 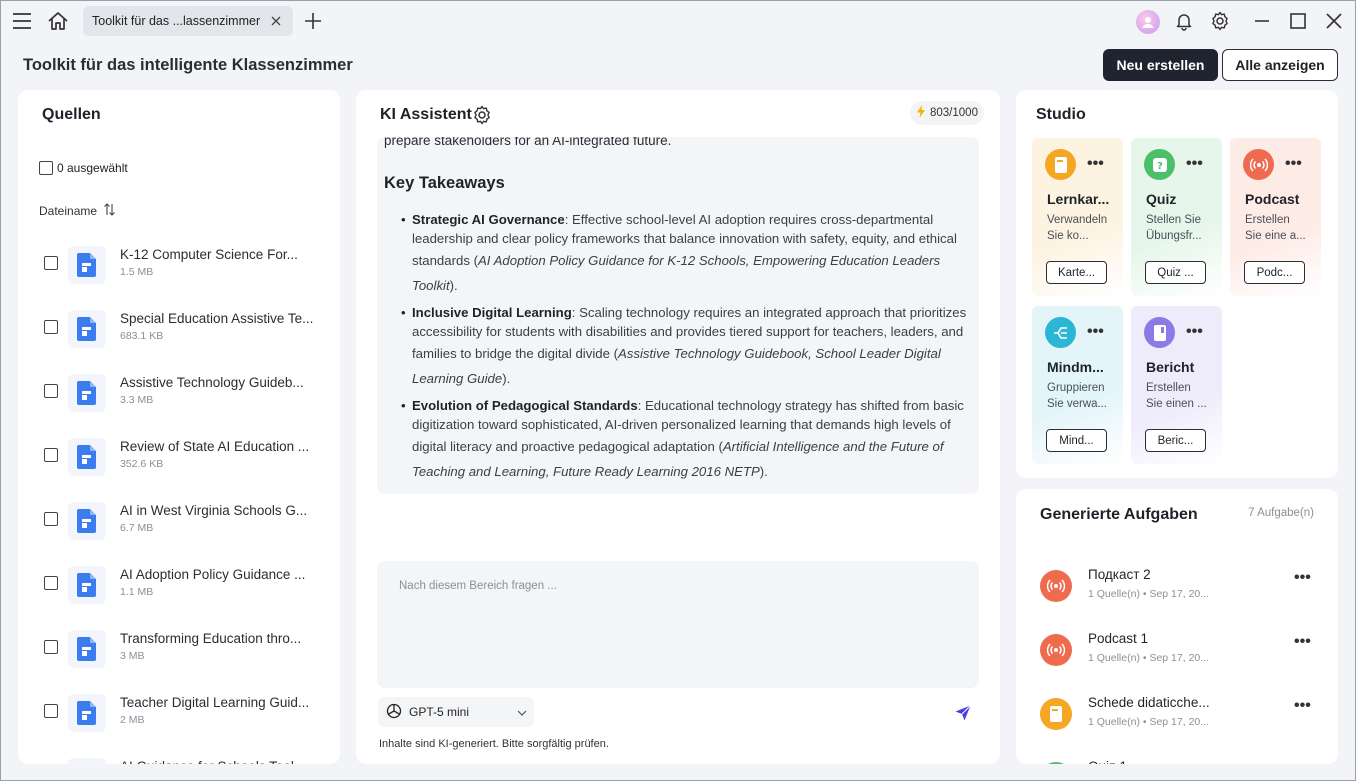 What do you see at coordinates (83, 168) in the screenshot?
I see `select-all: 0 ausgewählt` at bounding box center [83, 168].